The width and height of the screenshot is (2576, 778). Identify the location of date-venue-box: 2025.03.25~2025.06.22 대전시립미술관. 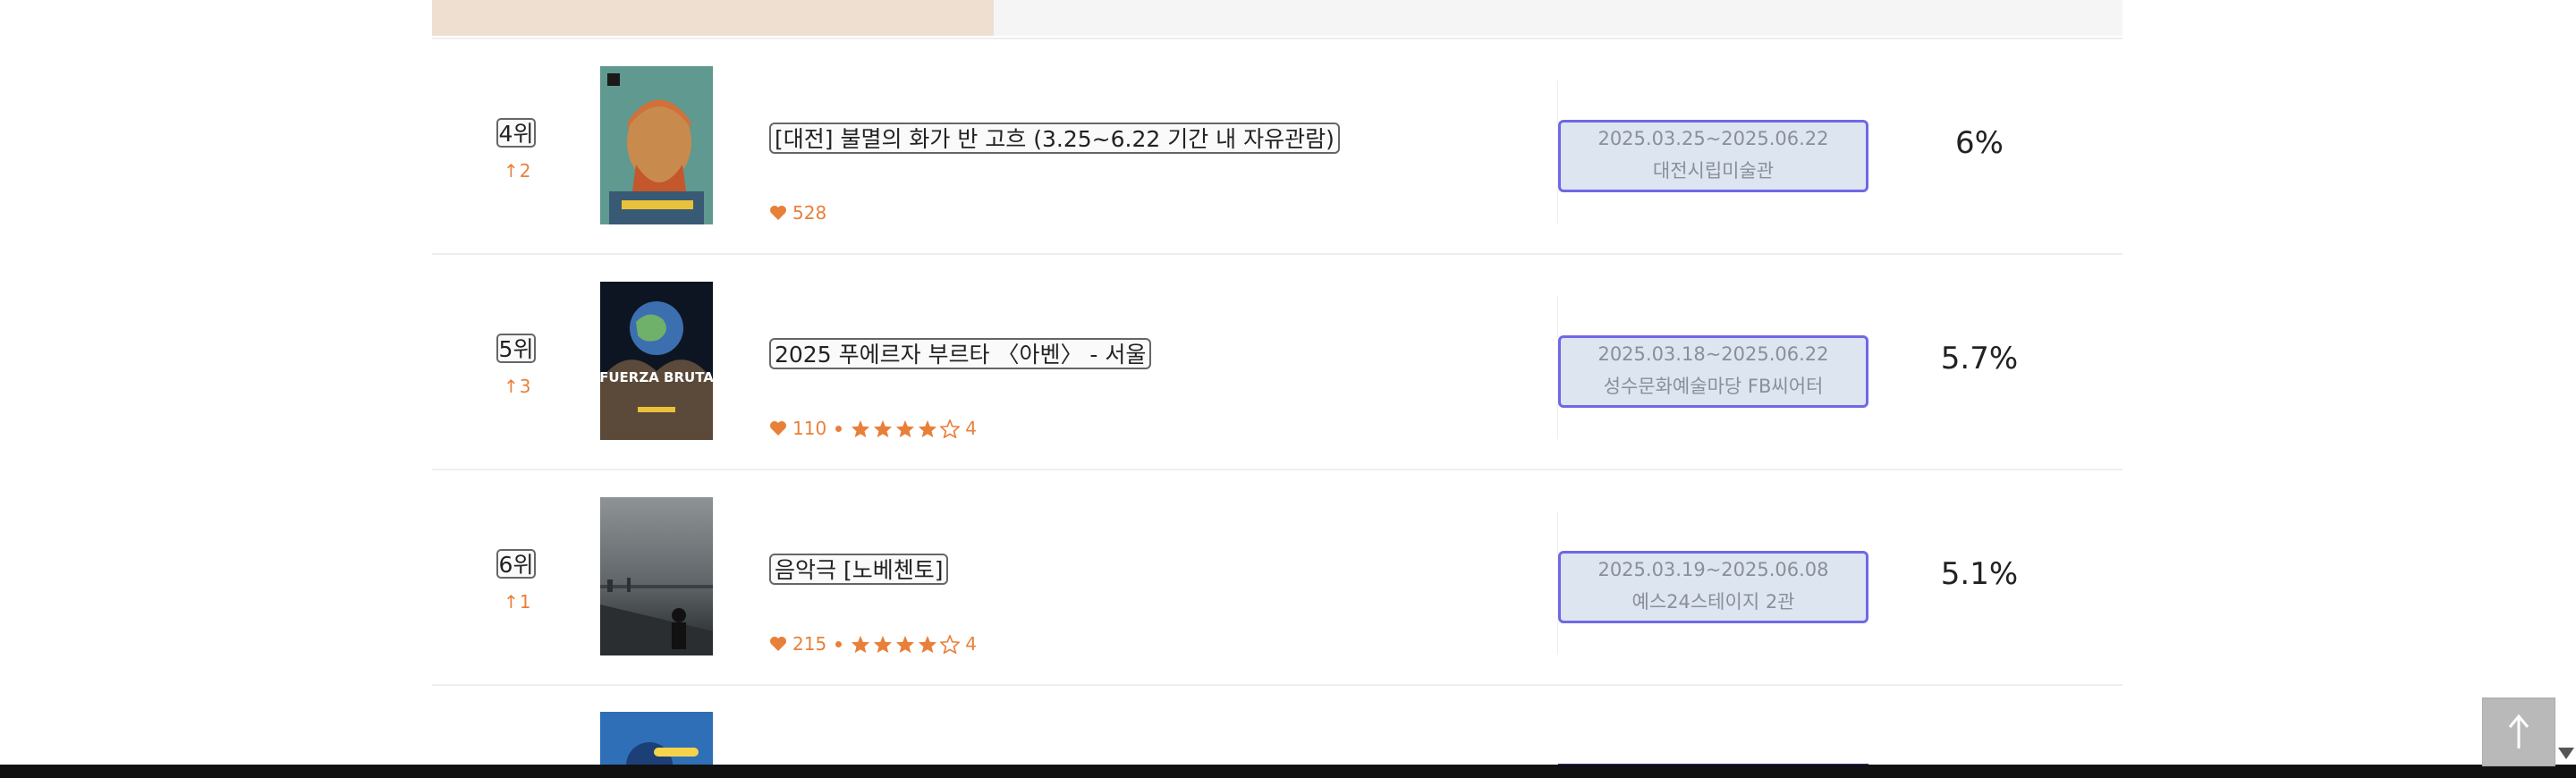
(1713, 156).